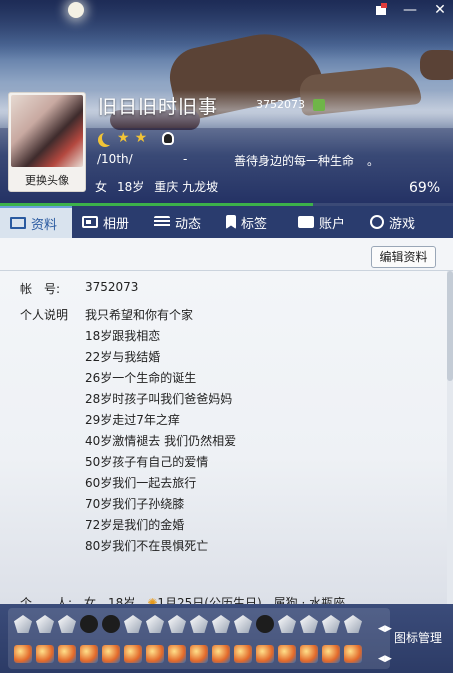  What do you see at coordinates (265, 654) in the screenshot?
I see `mail-icon` at bounding box center [265, 654].